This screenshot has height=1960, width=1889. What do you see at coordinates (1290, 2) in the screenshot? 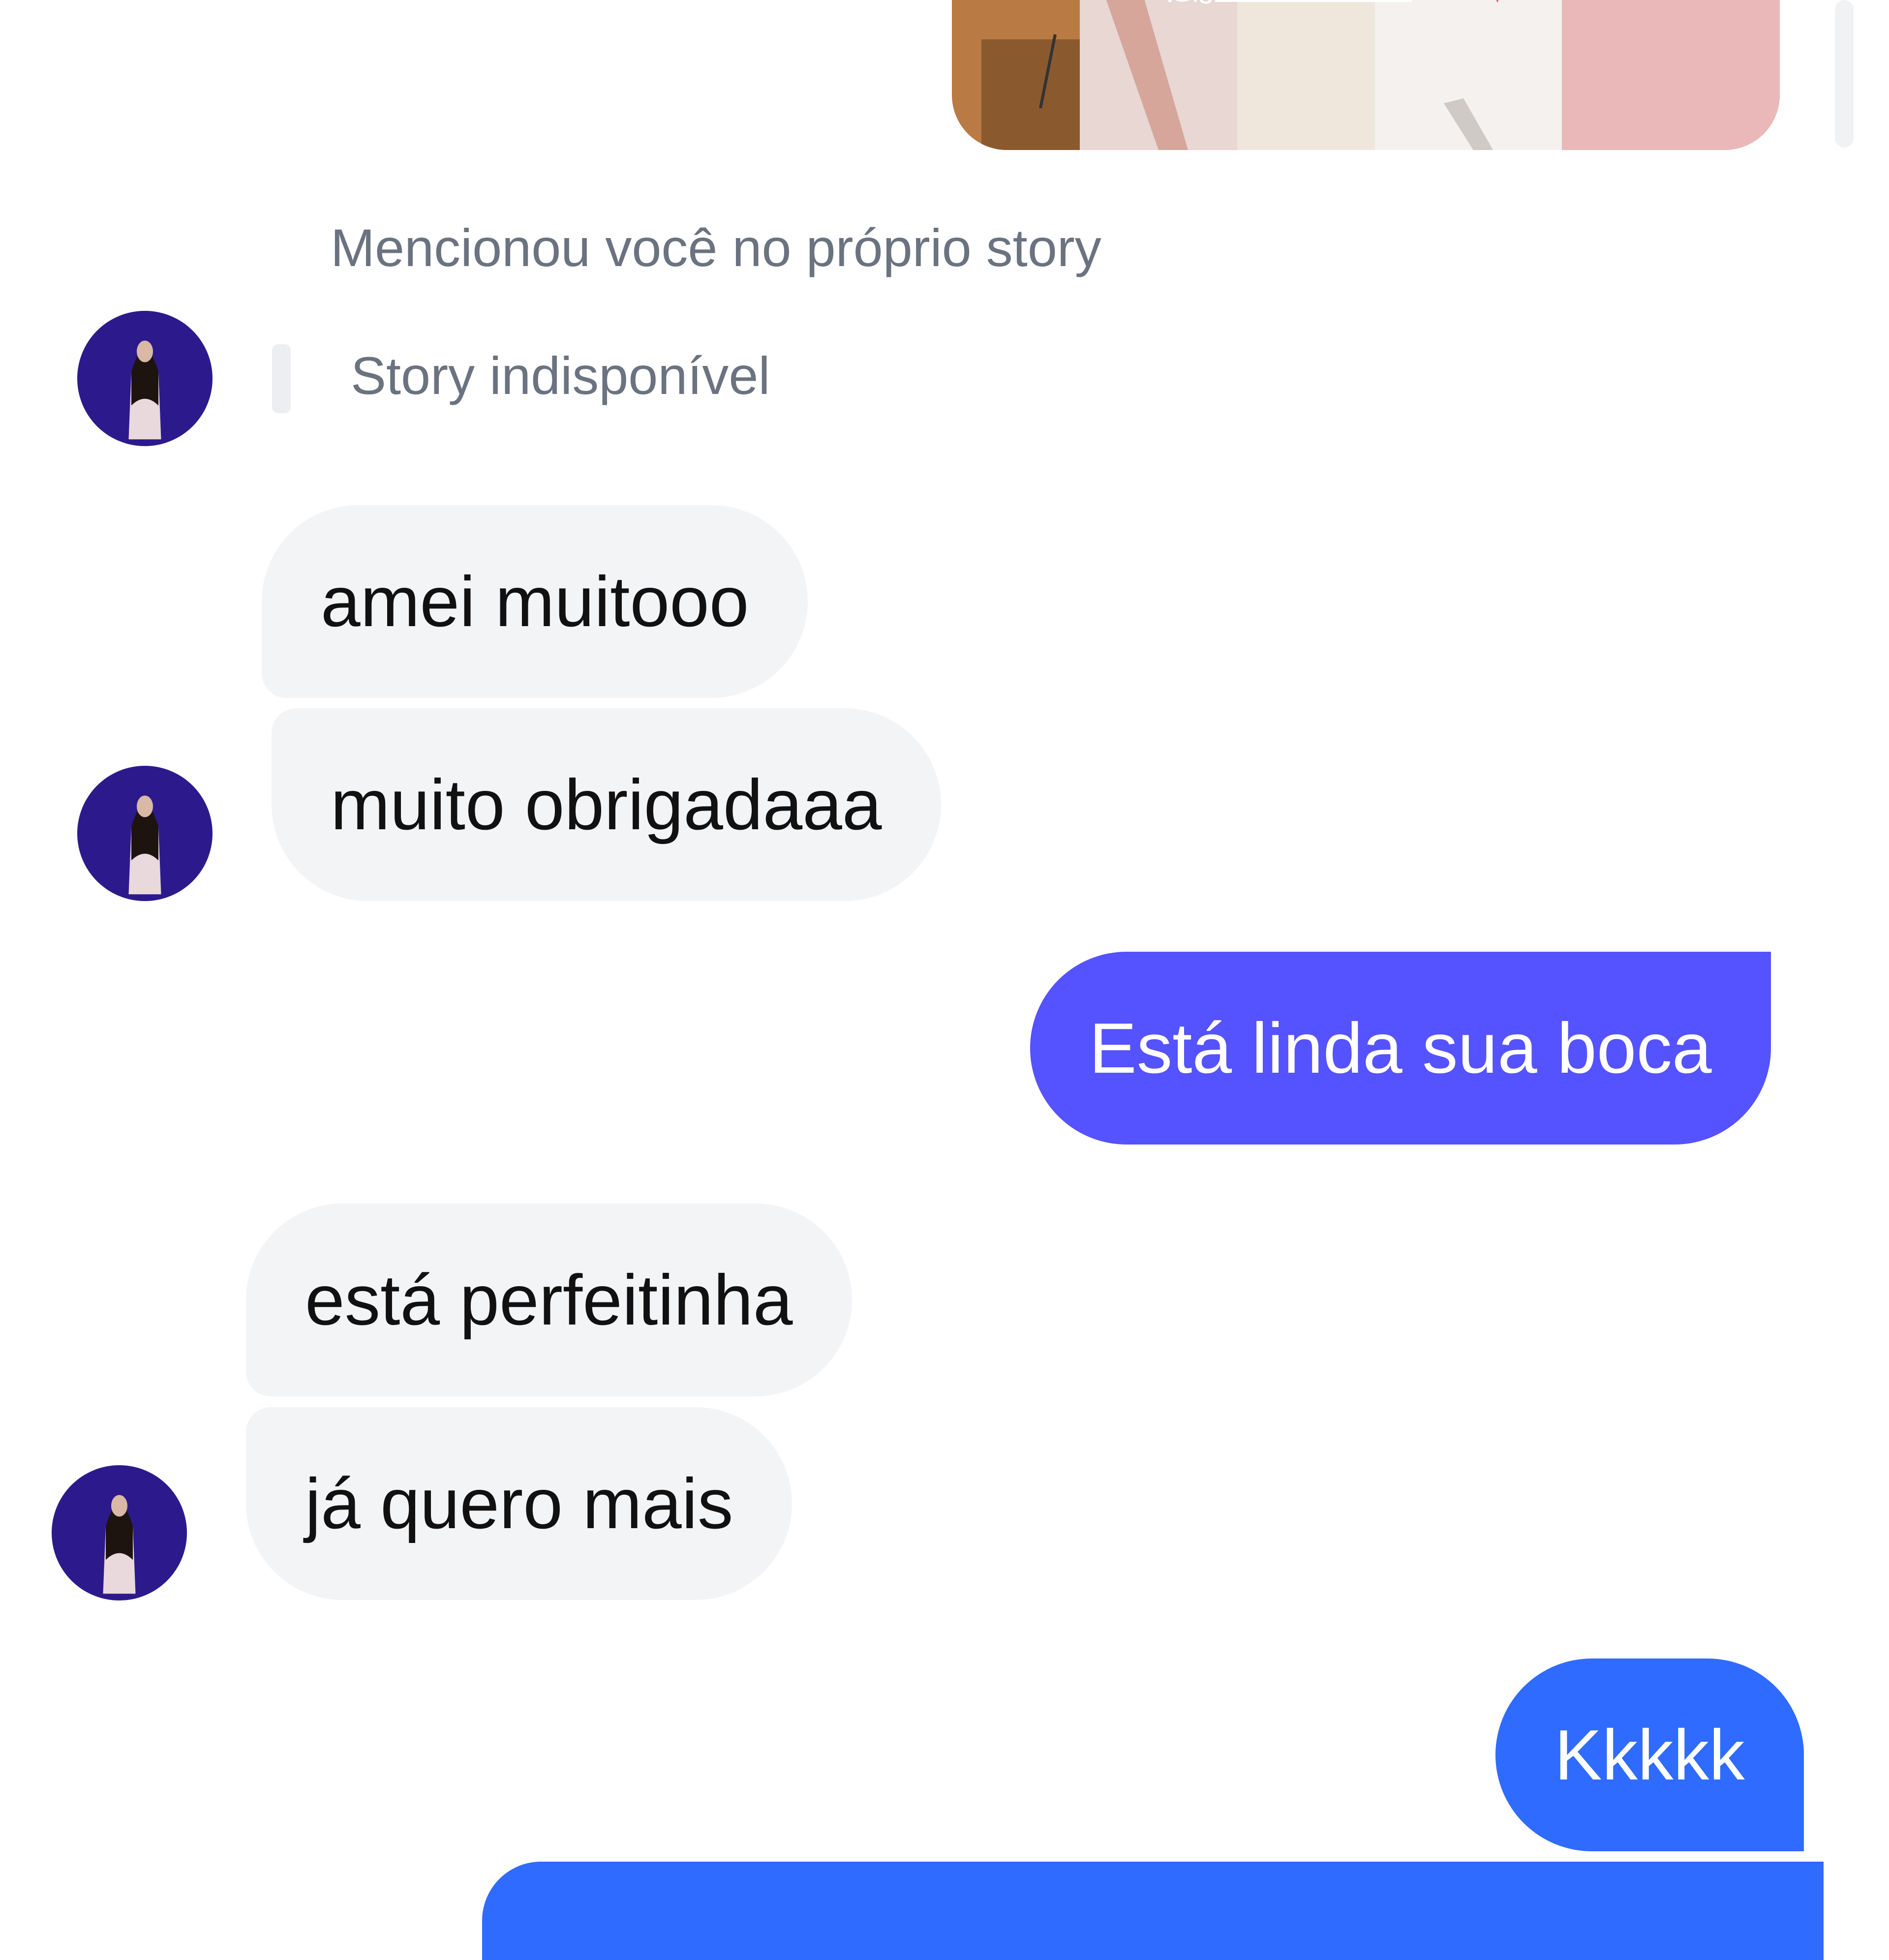
I see `story-mention-caption: @giovannabastosx` at bounding box center [1290, 2].